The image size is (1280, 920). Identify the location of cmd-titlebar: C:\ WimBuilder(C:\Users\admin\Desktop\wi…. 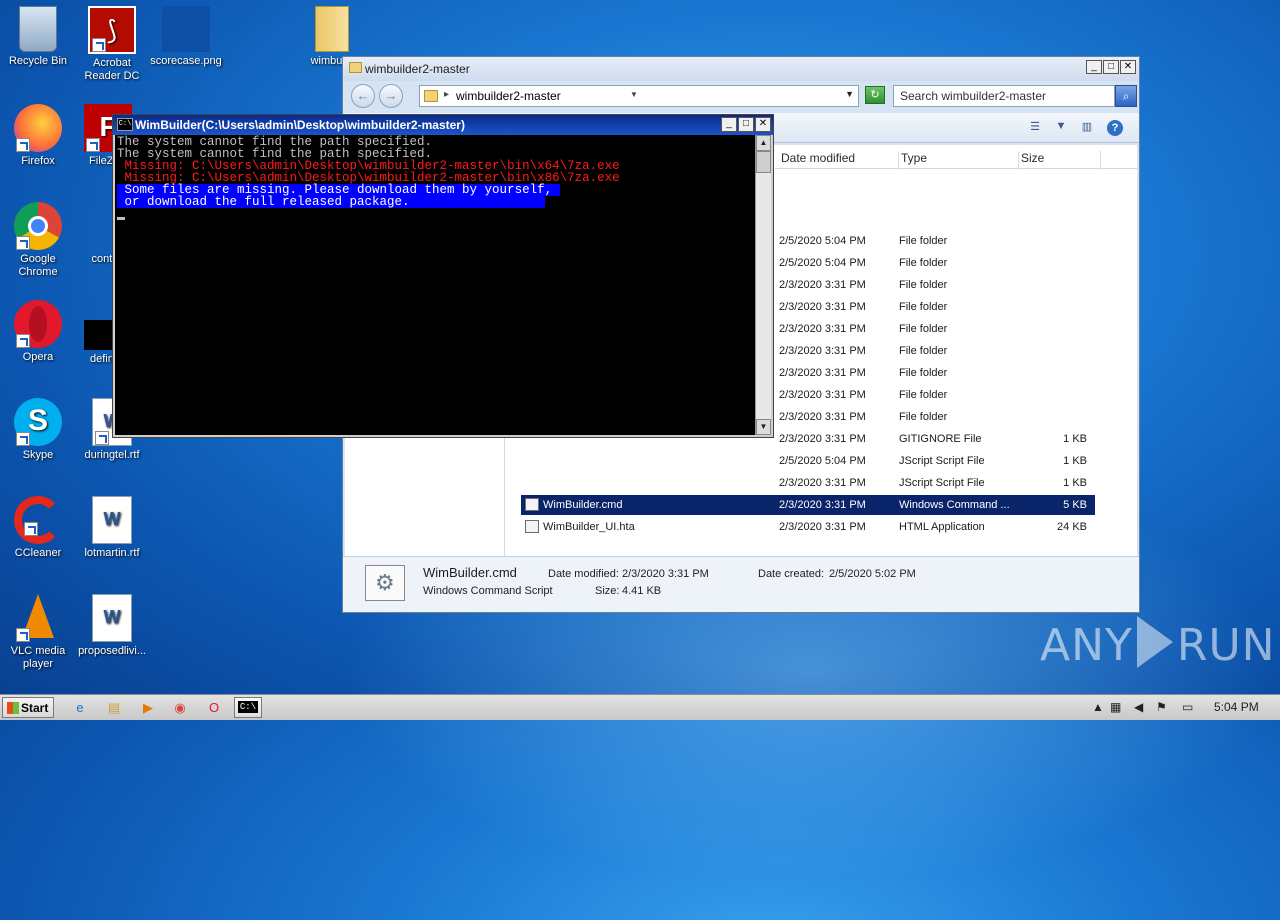
(443, 125).